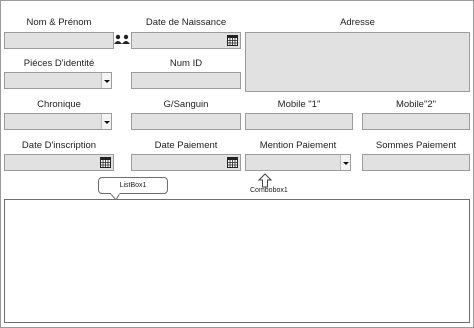 This screenshot has width=474, height=328. I want to click on combobox-annotation: Combobox1, so click(269, 190).